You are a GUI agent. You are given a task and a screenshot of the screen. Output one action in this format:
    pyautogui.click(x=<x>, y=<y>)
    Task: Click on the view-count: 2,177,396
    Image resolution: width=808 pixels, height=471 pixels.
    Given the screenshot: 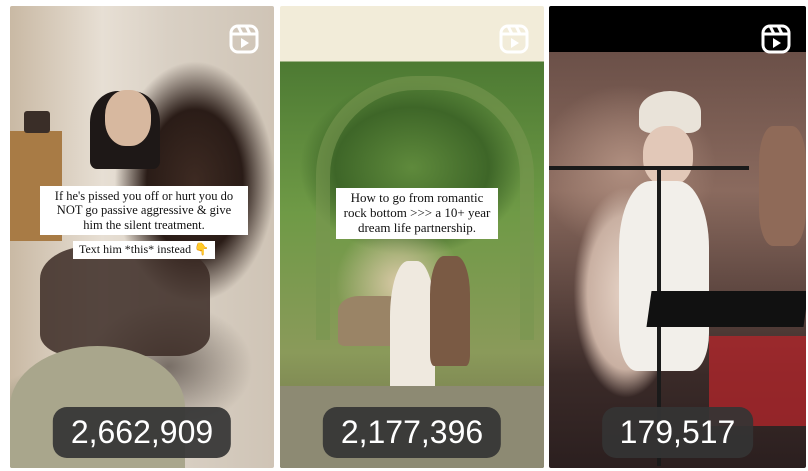 What is the action you would take?
    pyautogui.click(x=412, y=432)
    